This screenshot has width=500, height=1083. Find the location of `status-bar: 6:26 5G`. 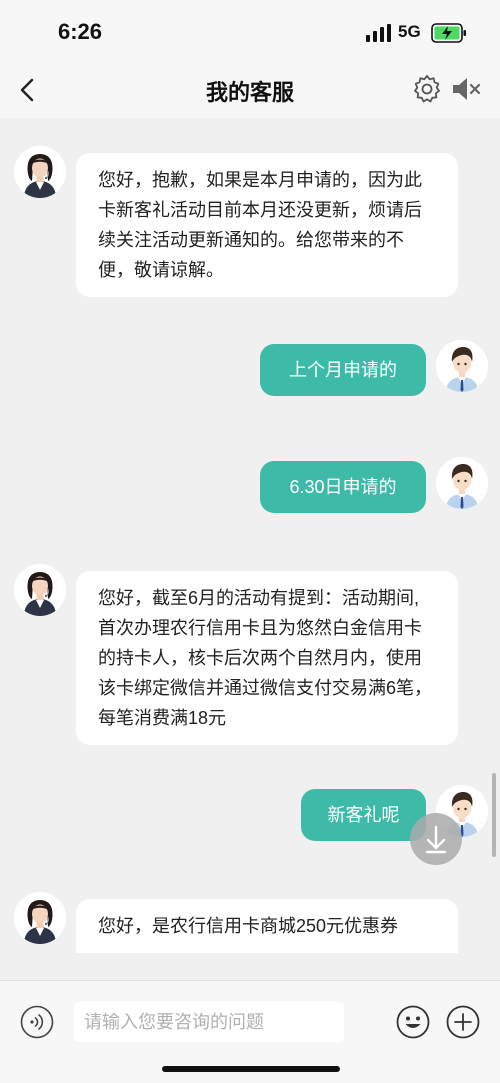

status-bar: 6:26 5G is located at coordinates (250, 31).